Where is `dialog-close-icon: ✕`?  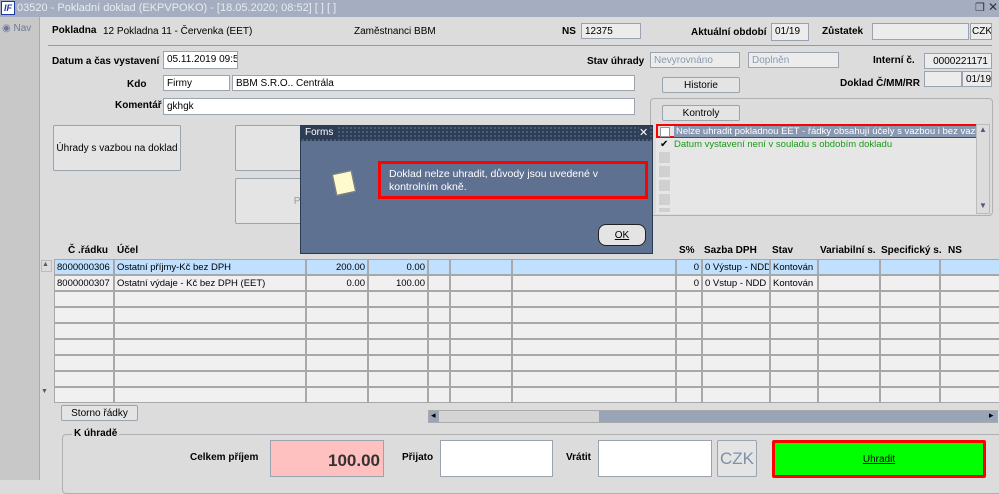
dialog-close-icon: ✕ is located at coordinates (644, 132).